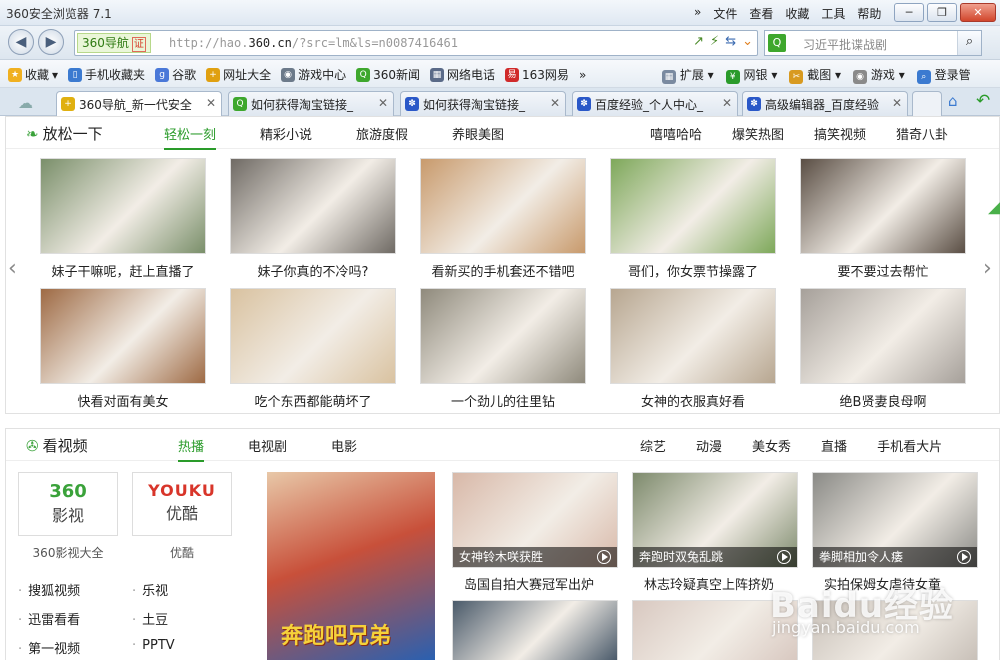 This screenshot has height=660, width=1000. Describe the element at coordinates (909, 12) in the screenshot. I see `minimize-button: ─` at that location.